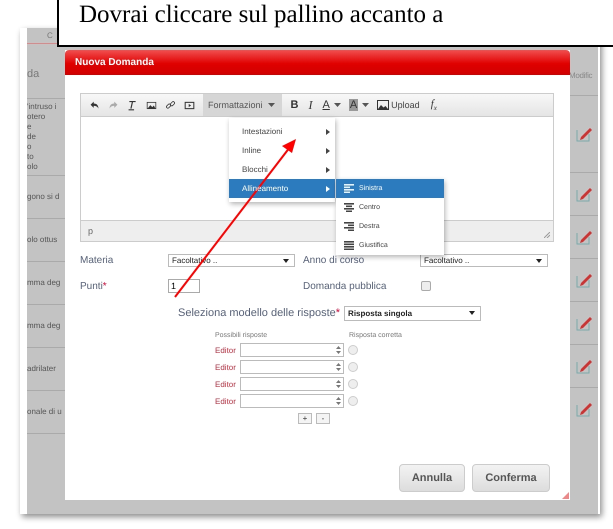 The width and height of the screenshot is (613, 529). Describe the element at coordinates (91, 231) in the screenshot. I see `element-path: p` at that location.